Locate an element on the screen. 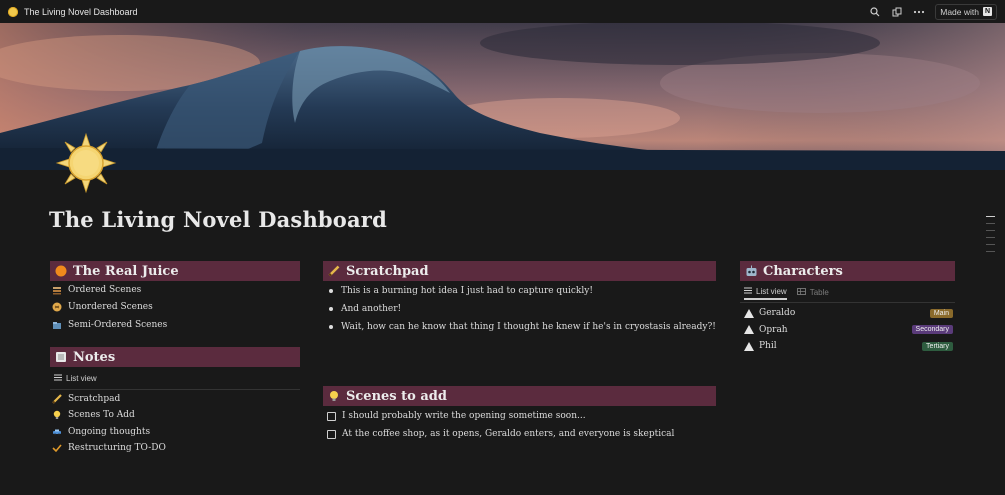  bullet-item: And another! is located at coordinates (519, 309).